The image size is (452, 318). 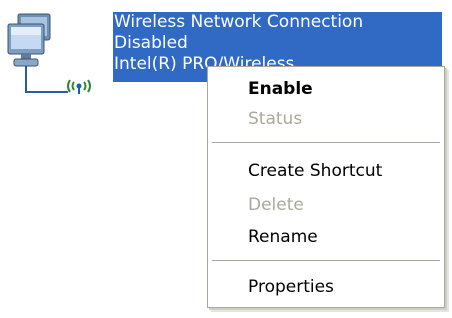 What do you see at coordinates (326, 89) in the screenshot?
I see `menu-item-enable: Enable` at bounding box center [326, 89].